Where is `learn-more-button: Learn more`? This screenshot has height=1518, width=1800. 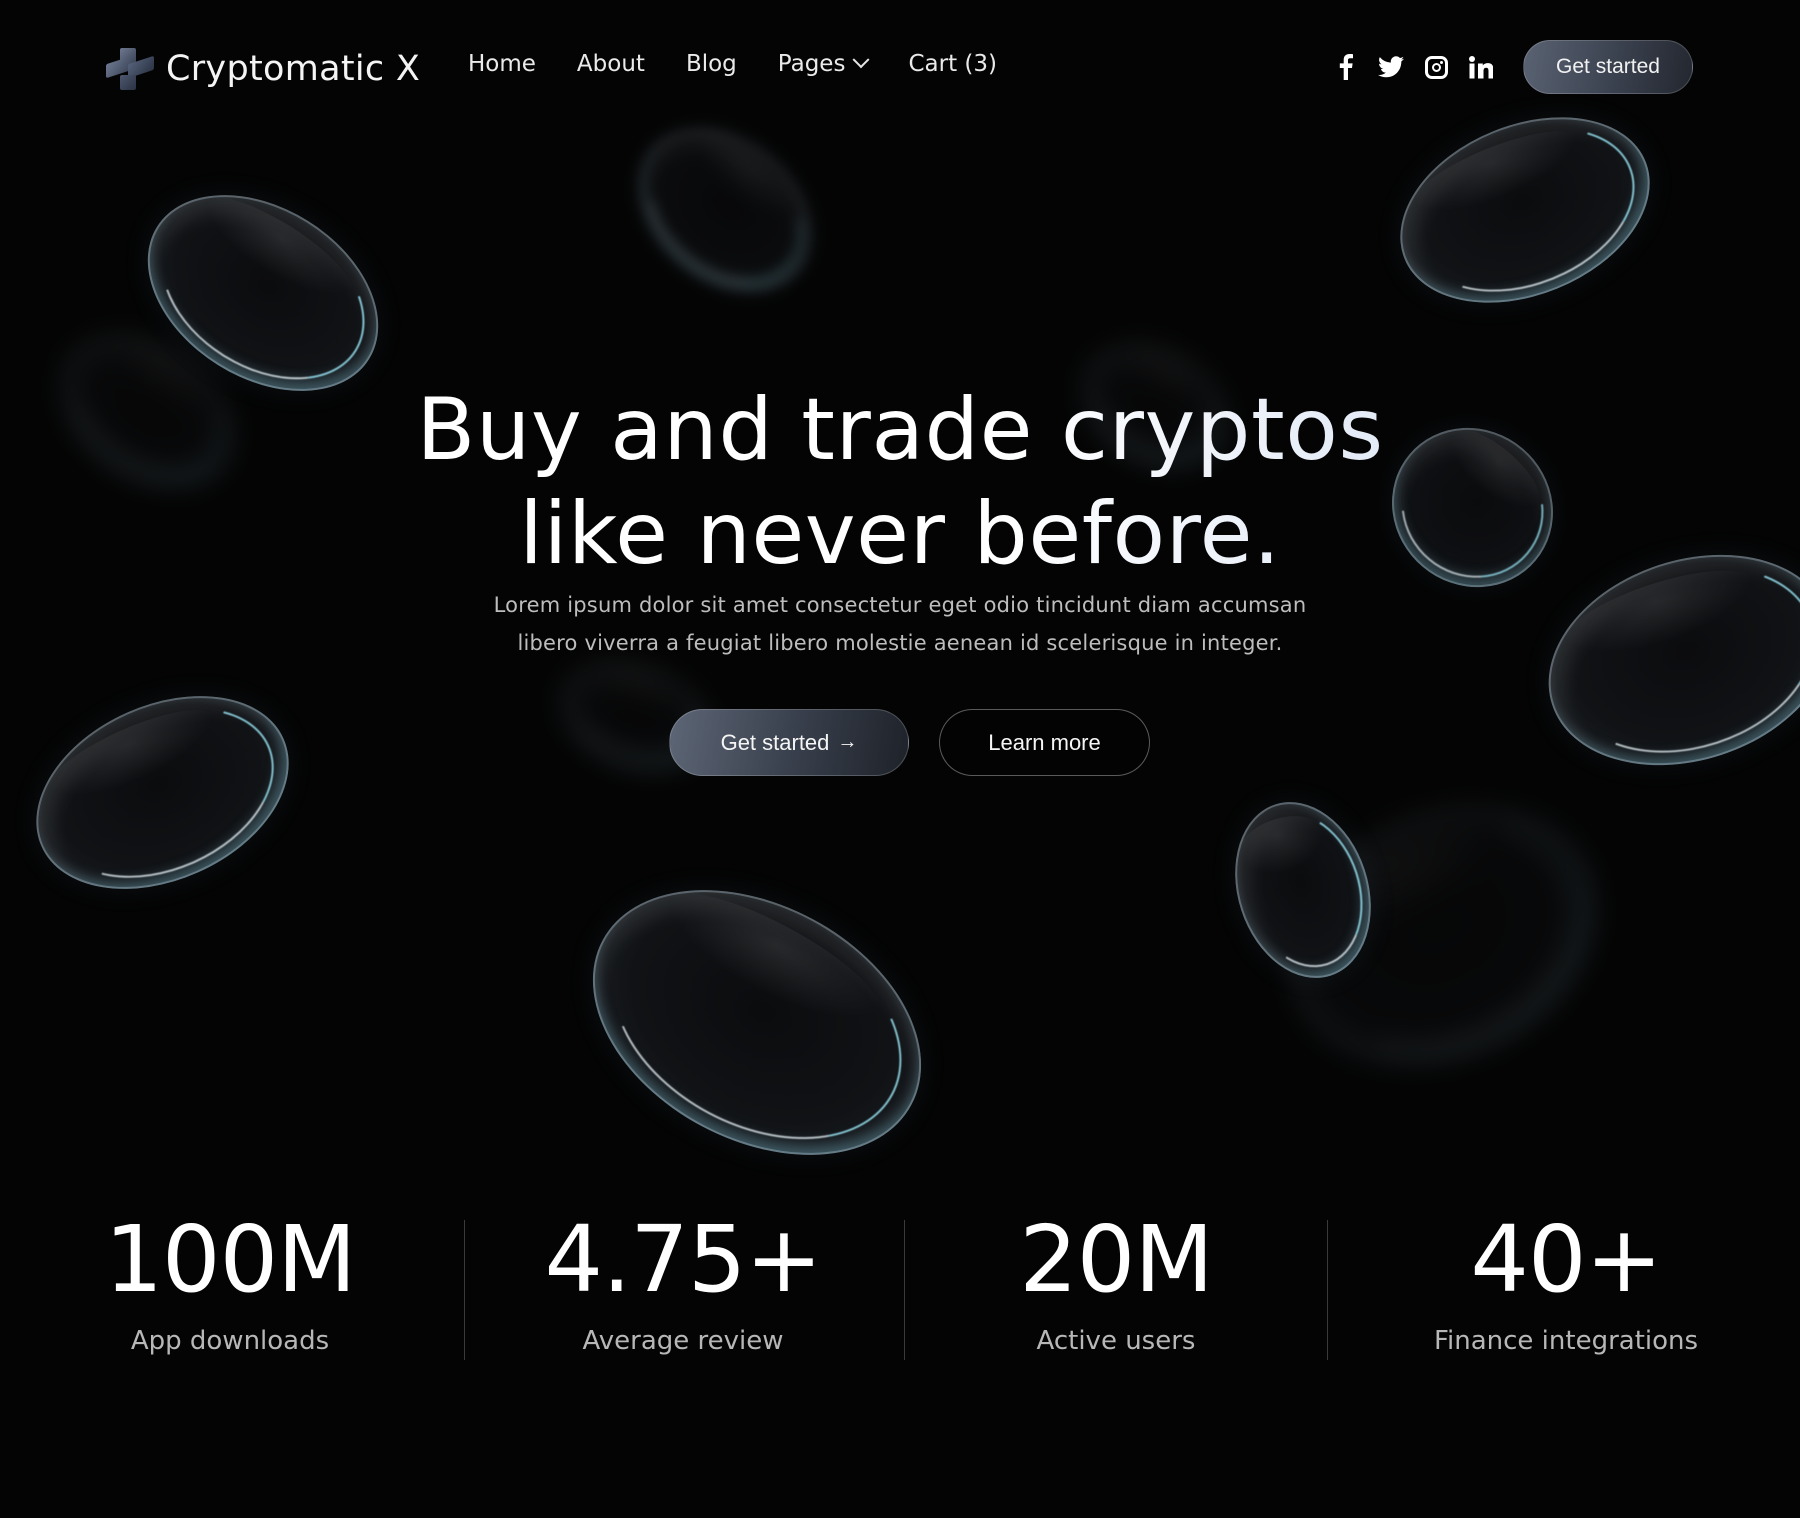
learn-more-button: Learn more is located at coordinates (1044, 742).